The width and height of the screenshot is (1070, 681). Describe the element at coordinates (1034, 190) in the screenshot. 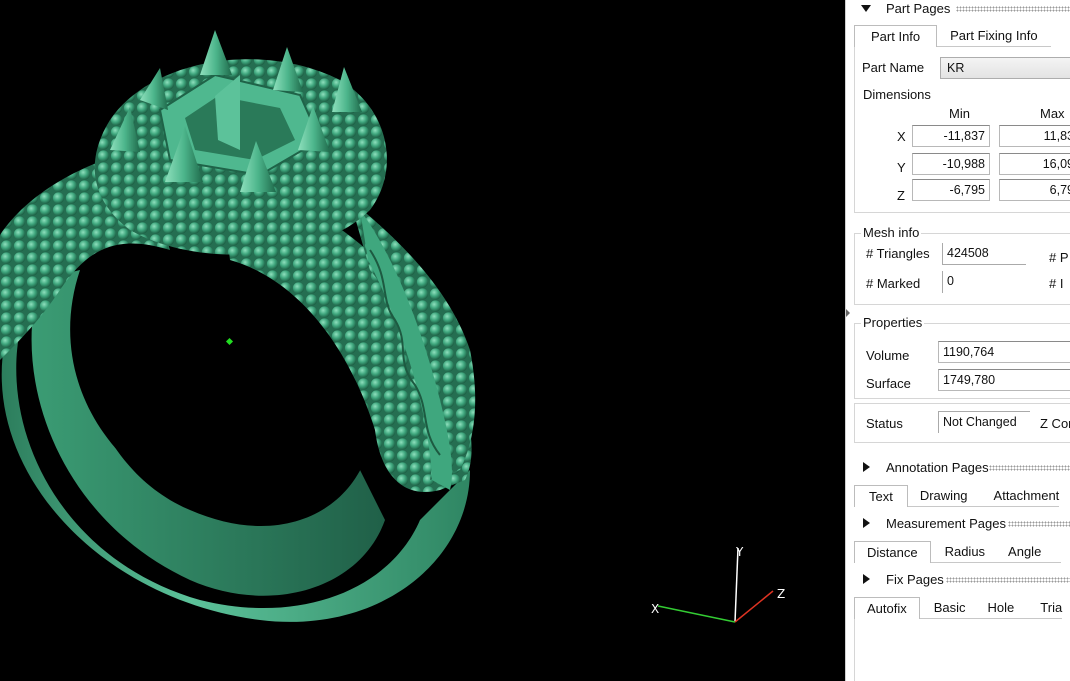

I see `dim-z-max-field: 6,79` at that location.